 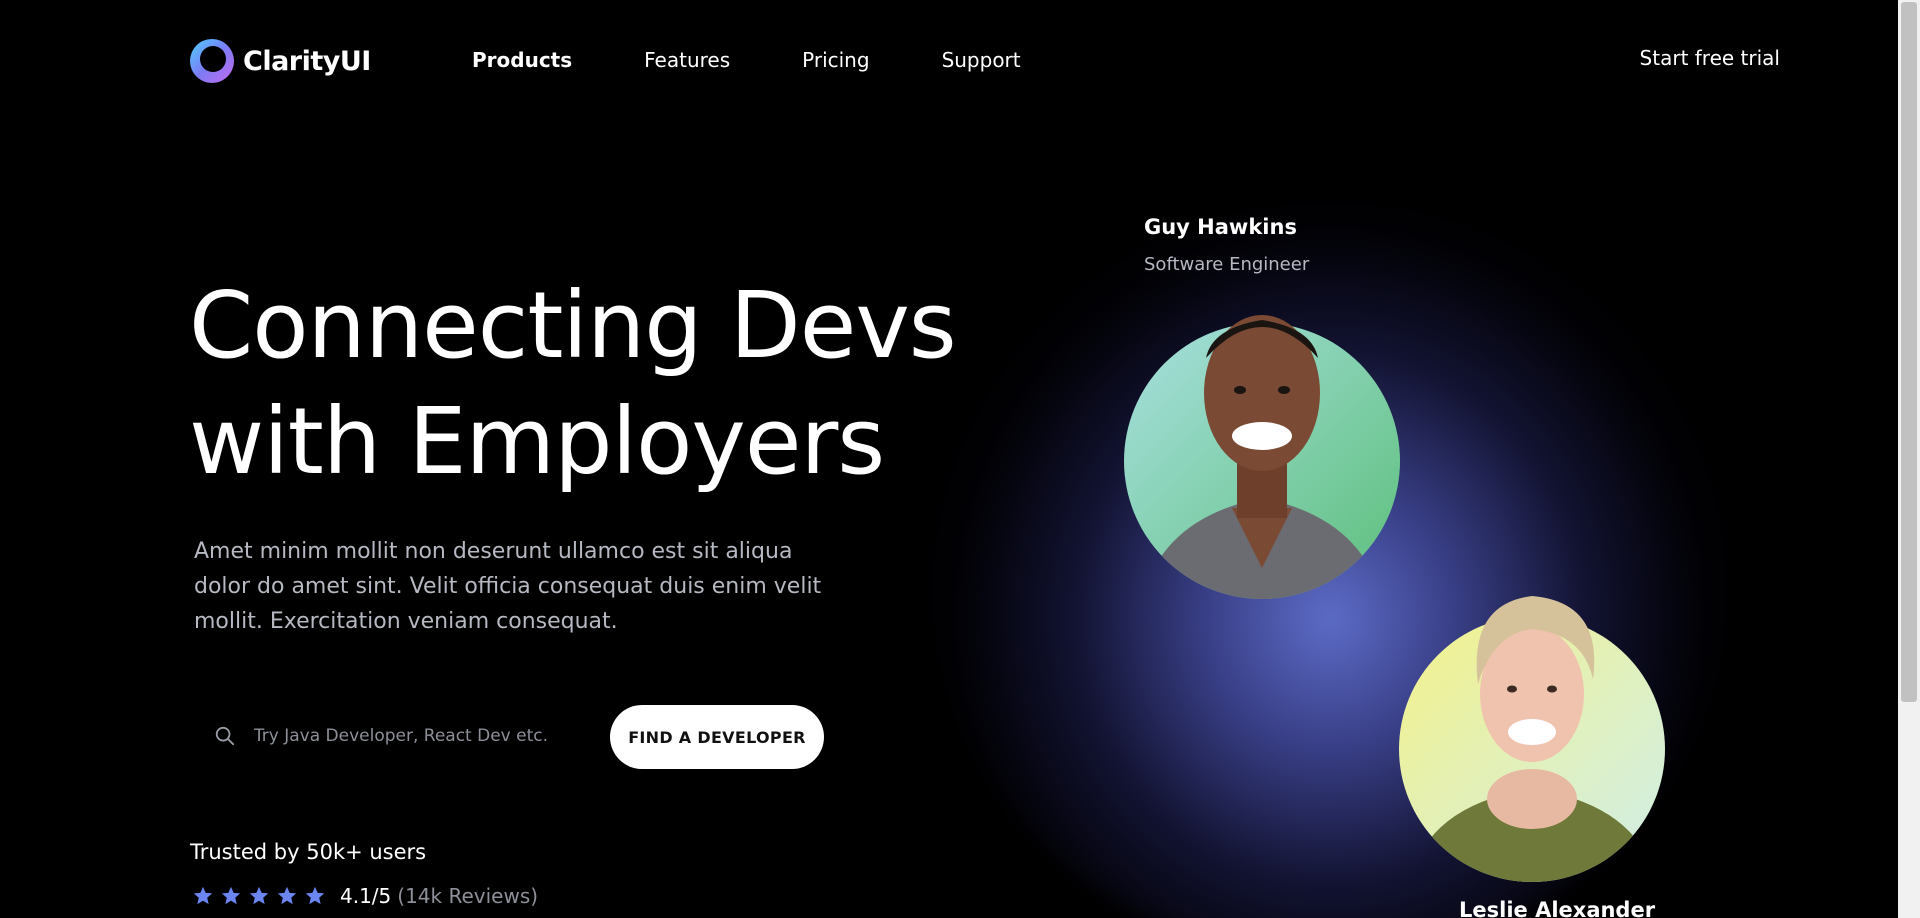 What do you see at coordinates (573, 325) in the screenshot?
I see `hero-title-line1: Connecting Devs` at bounding box center [573, 325].